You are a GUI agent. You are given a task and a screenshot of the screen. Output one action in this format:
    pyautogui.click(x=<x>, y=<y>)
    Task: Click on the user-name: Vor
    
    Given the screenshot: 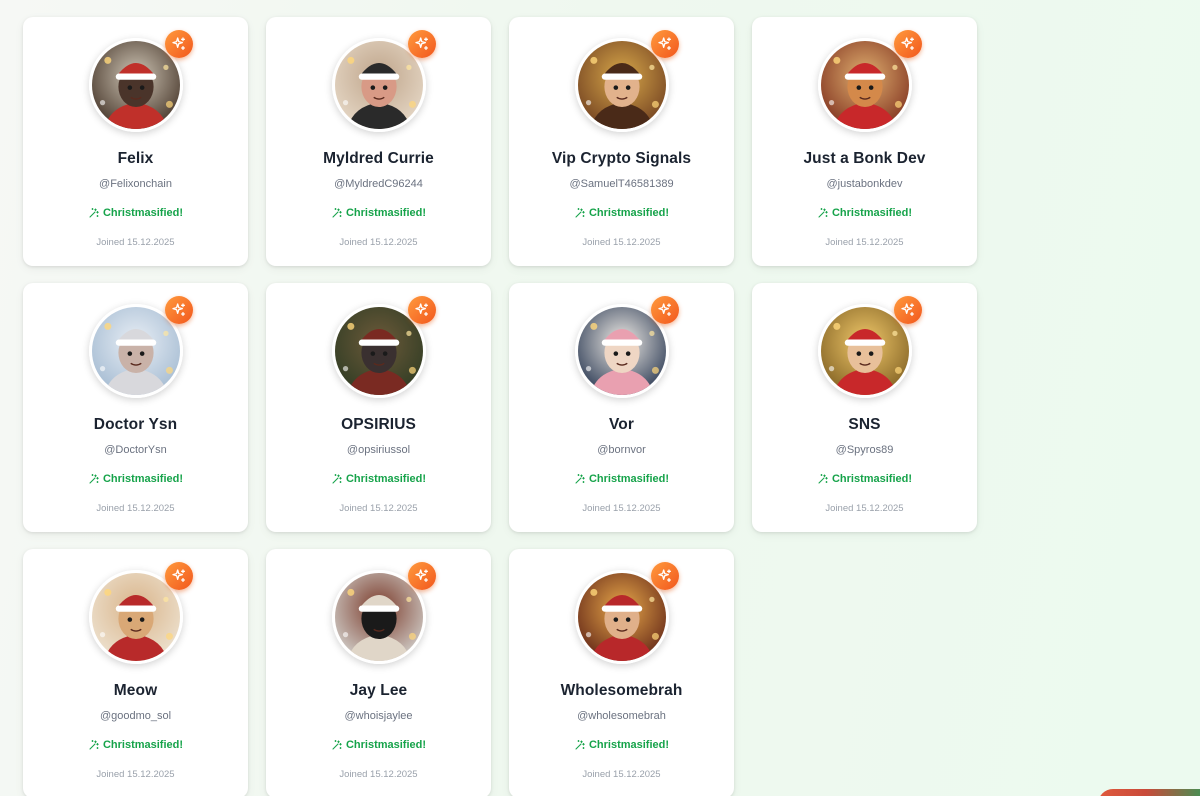 What is the action you would take?
    pyautogui.click(x=621, y=424)
    